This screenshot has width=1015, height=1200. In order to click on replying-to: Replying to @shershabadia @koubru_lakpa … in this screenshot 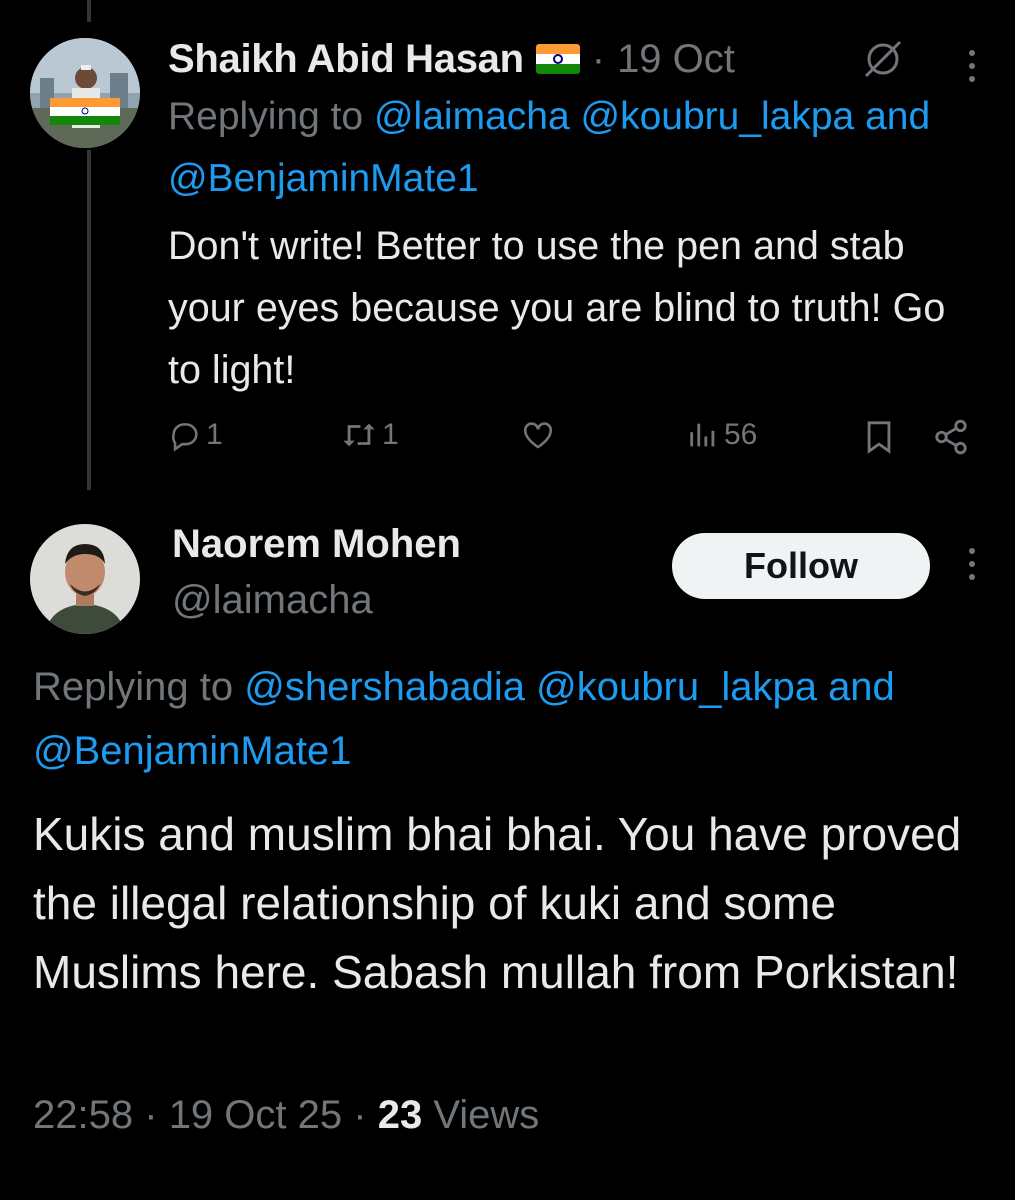, I will do `click(524, 719)`.